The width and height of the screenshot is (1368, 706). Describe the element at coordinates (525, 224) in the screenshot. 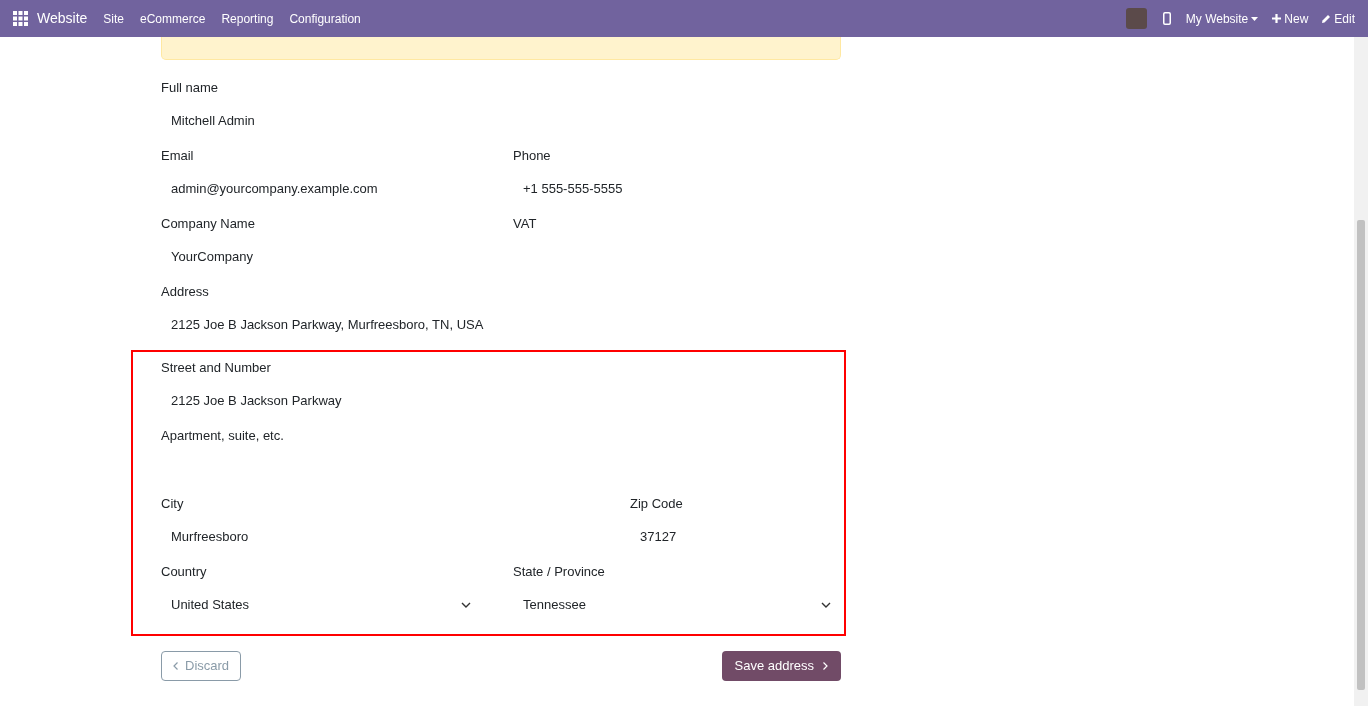

I see `field-label: VAT` at that location.